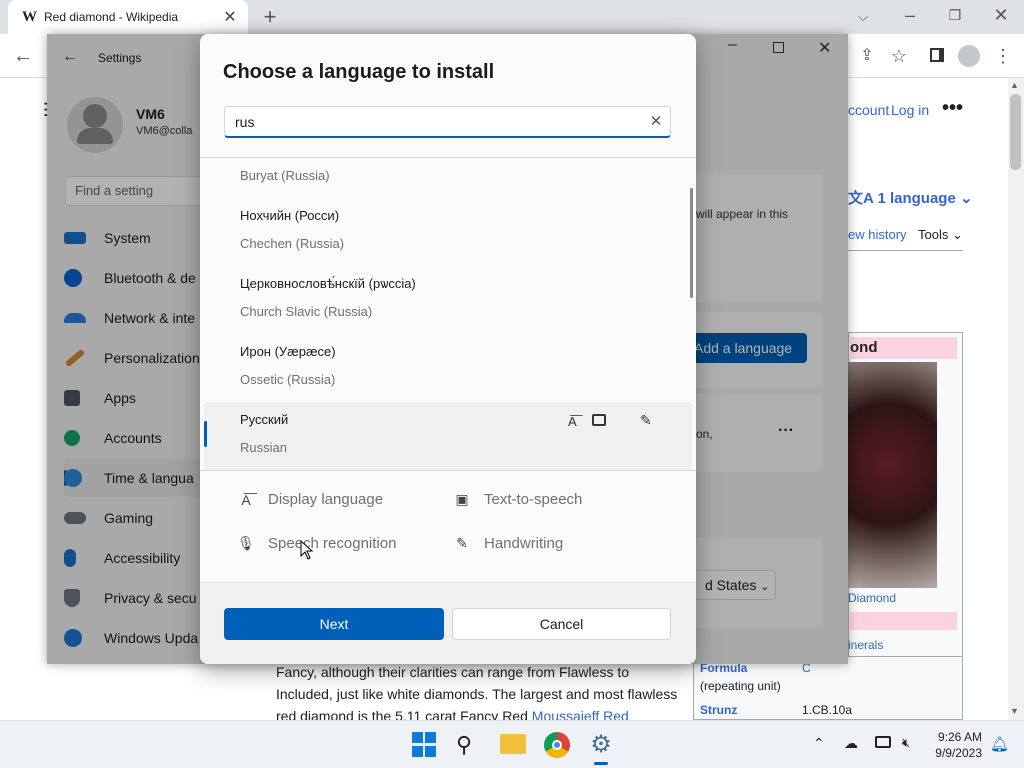 This screenshot has height=768, width=1024. Describe the element at coordinates (940, 235) in the screenshot. I see `tools-menu: Tools ⌄` at that location.